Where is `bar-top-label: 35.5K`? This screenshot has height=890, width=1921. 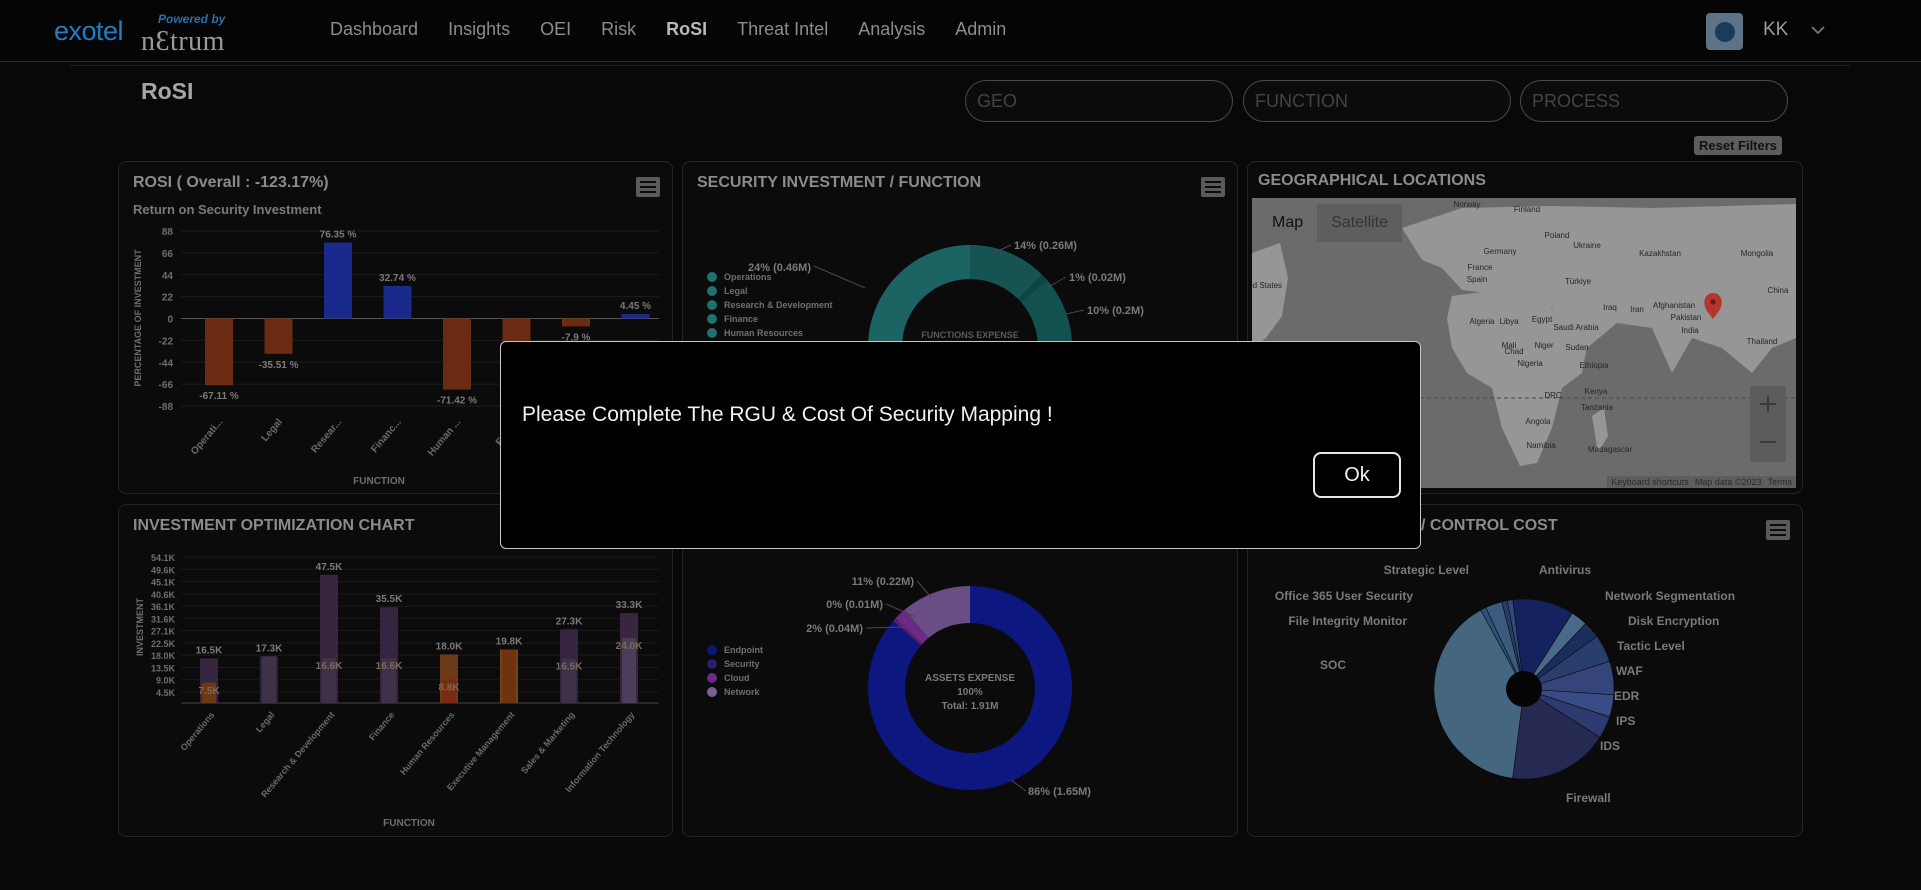
bar-top-label: 35.5K is located at coordinates (389, 599).